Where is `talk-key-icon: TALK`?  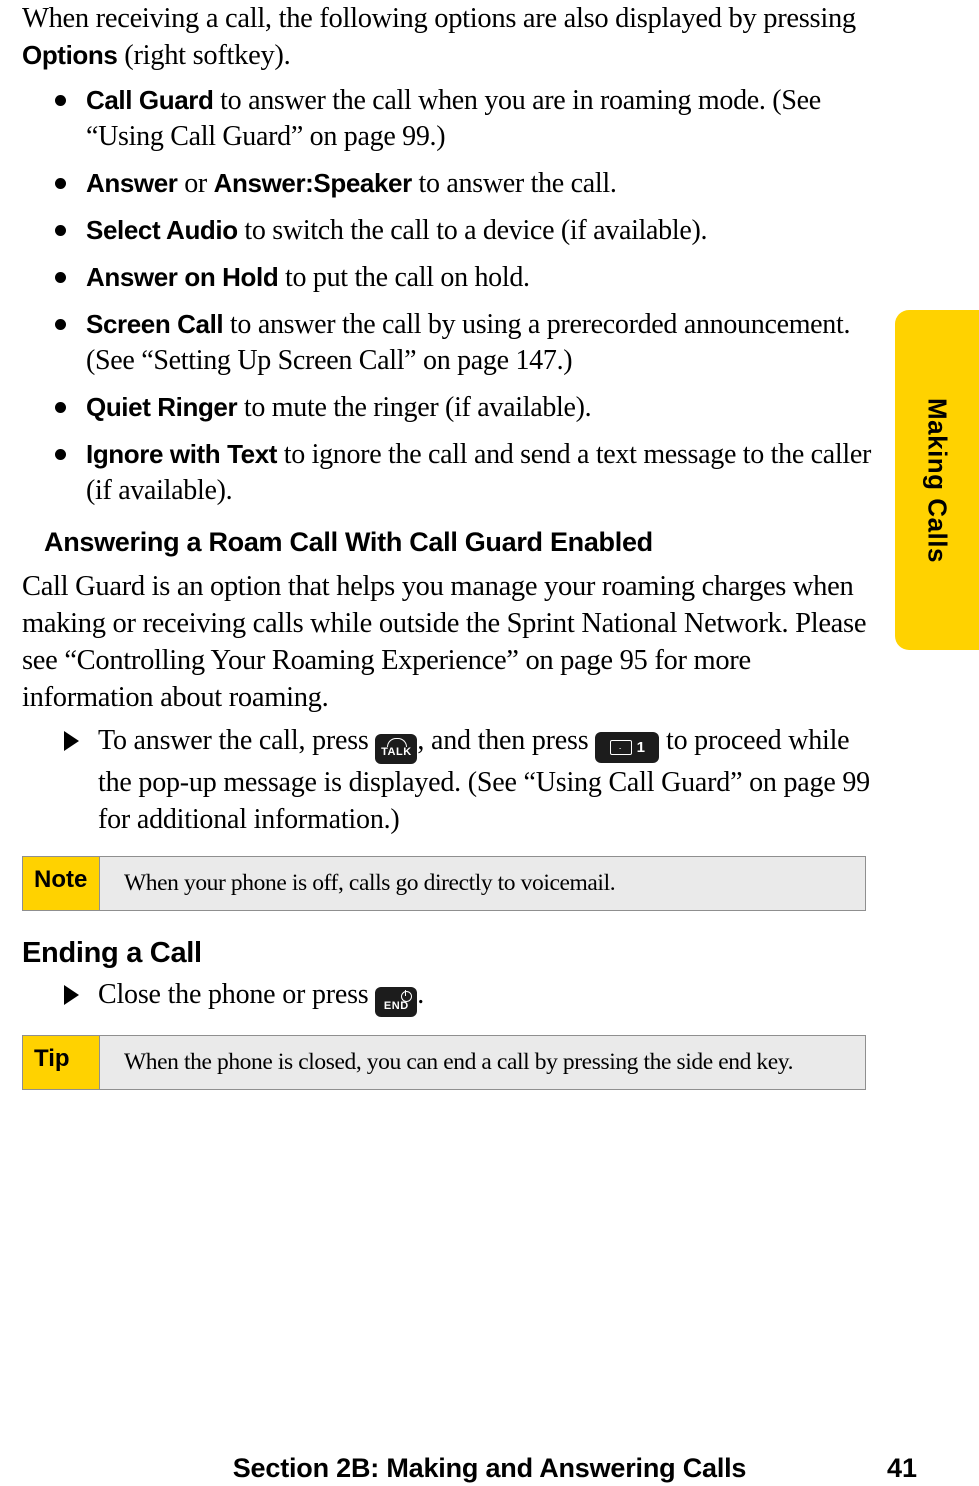
talk-key-icon: TALK is located at coordinates (396, 749).